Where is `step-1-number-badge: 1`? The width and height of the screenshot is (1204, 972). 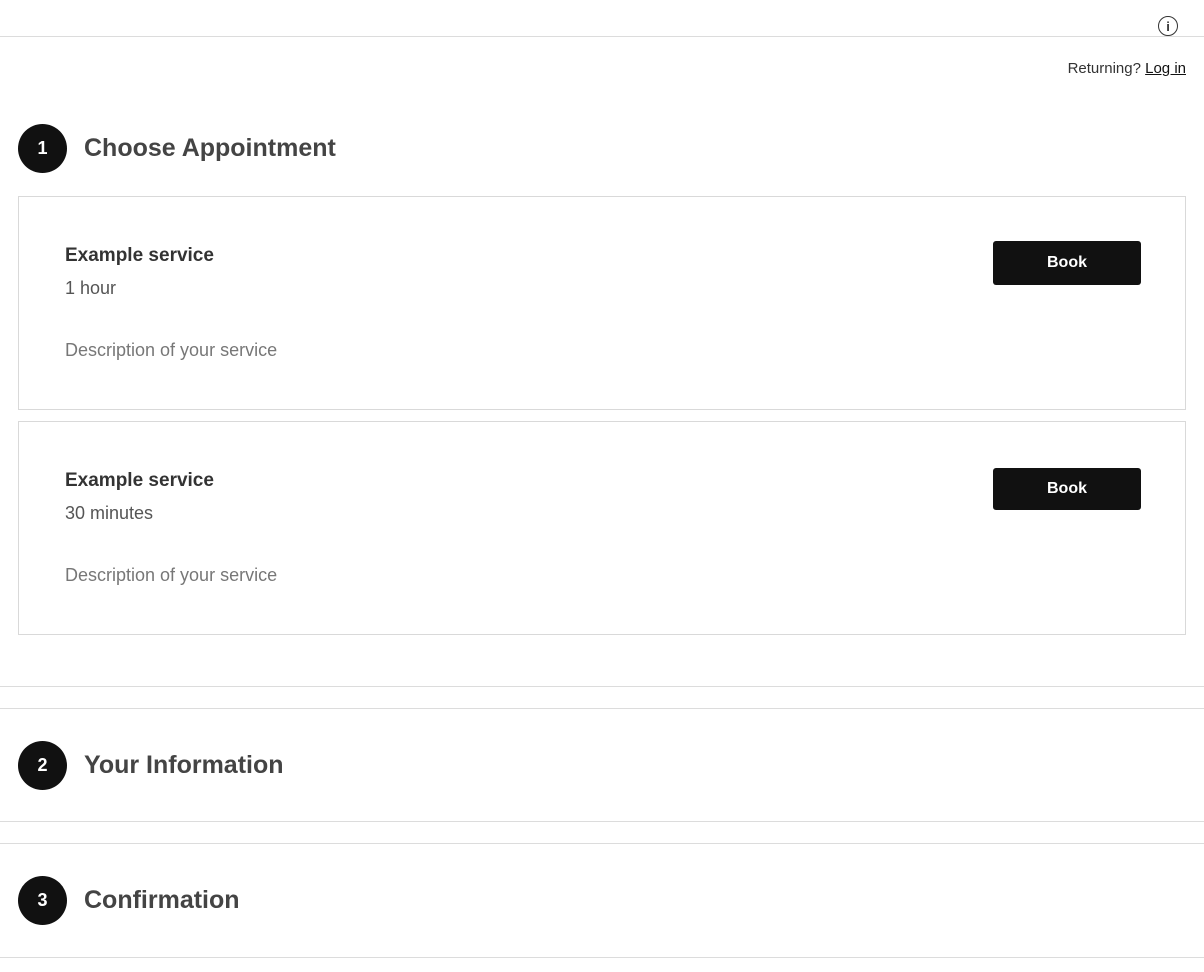 step-1-number-badge: 1 is located at coordinates (42, 148).